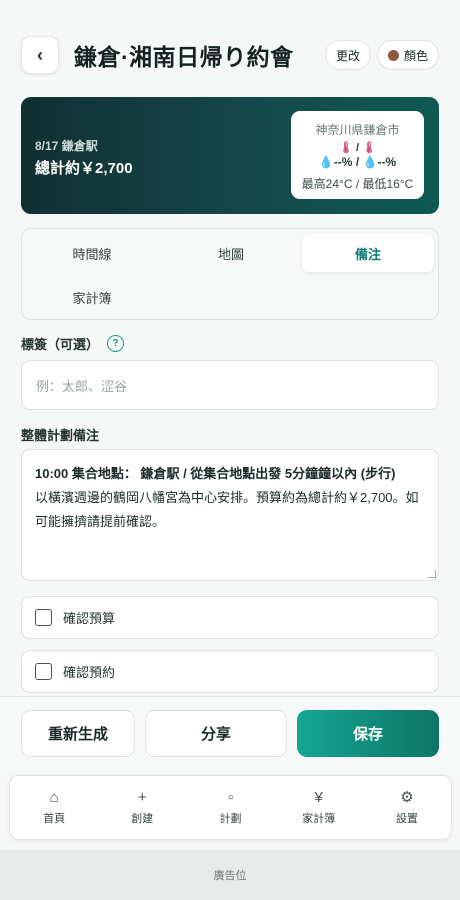 This screenshot has height=900, width=460. I want to click on check-budget-label: 確認預算, so click(89, 618).